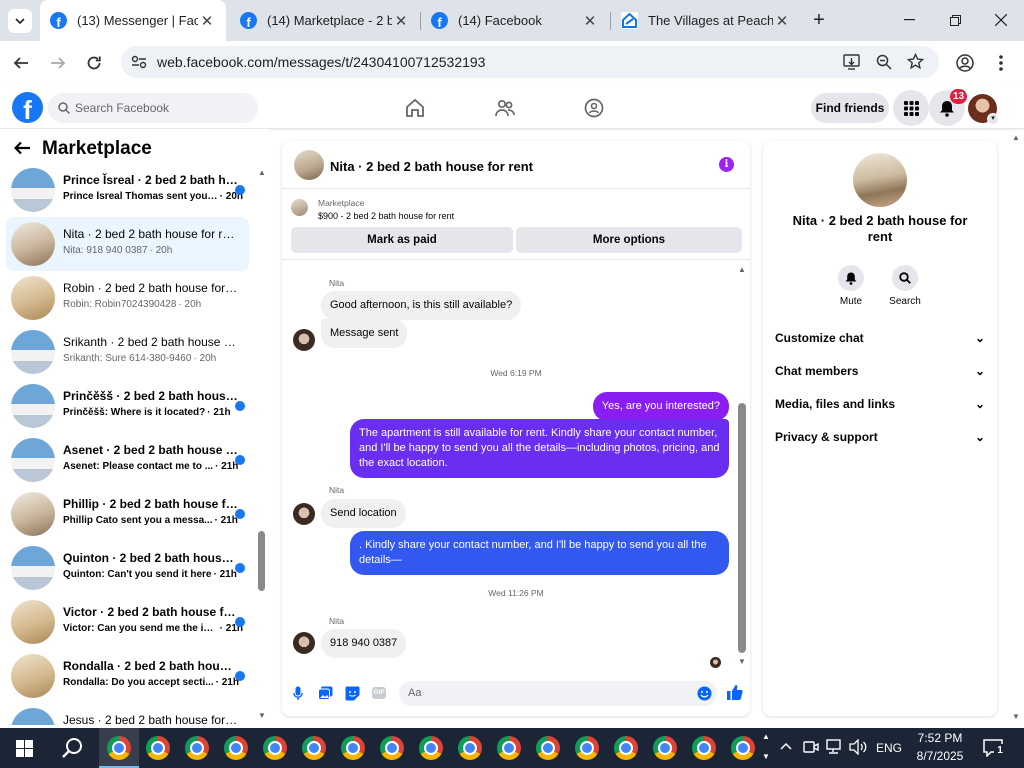  What do you see at coordinates (299, 207) in the screenshot?
I see `listing-thumbnail` at bounding box center [299, 207].